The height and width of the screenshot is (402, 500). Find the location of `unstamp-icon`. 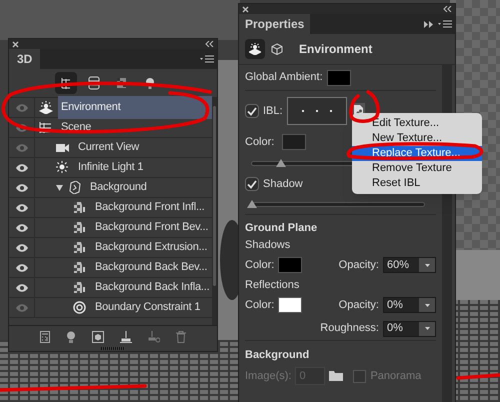

unstamp-icon is located at coordinates (154, 336).